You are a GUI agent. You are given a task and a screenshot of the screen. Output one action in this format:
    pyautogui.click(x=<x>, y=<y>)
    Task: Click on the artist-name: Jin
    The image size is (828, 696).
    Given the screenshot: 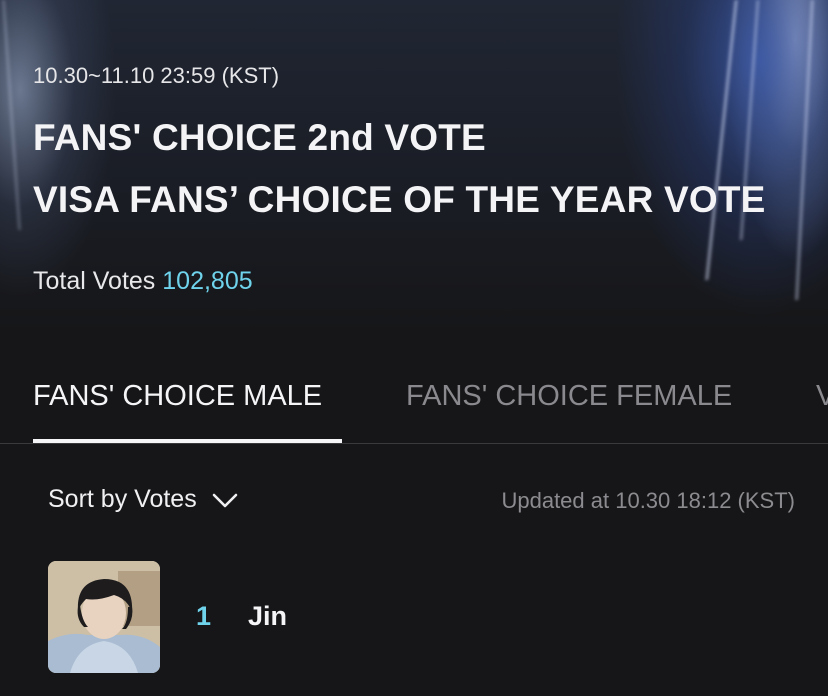 What is the action you would take?
    pyautogui.click(x=268, y=616)
    